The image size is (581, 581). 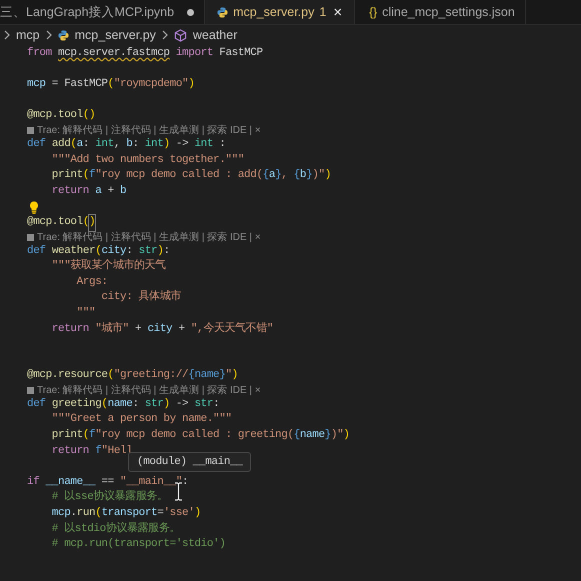 What do you see at coordinates (147, 160) in the screenshot?
I see `code-line: """Add two numbers together."""` at bounding box center [147, 160].